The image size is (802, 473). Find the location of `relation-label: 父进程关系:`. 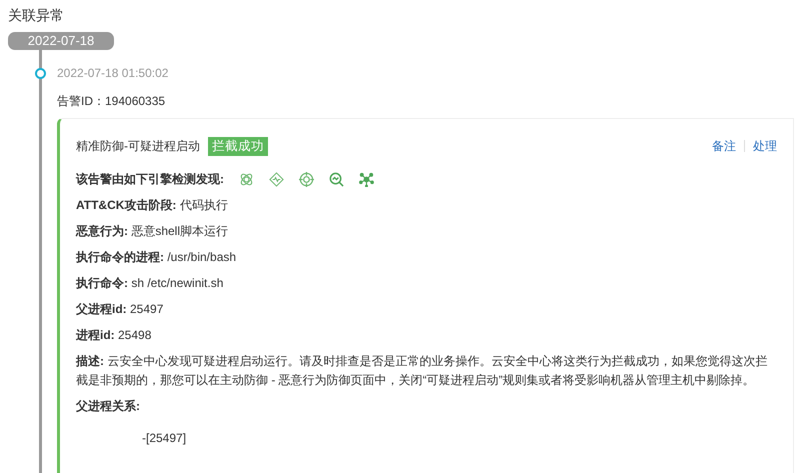

relation-label: 父进程关系: is located at coordinates (108, 406).